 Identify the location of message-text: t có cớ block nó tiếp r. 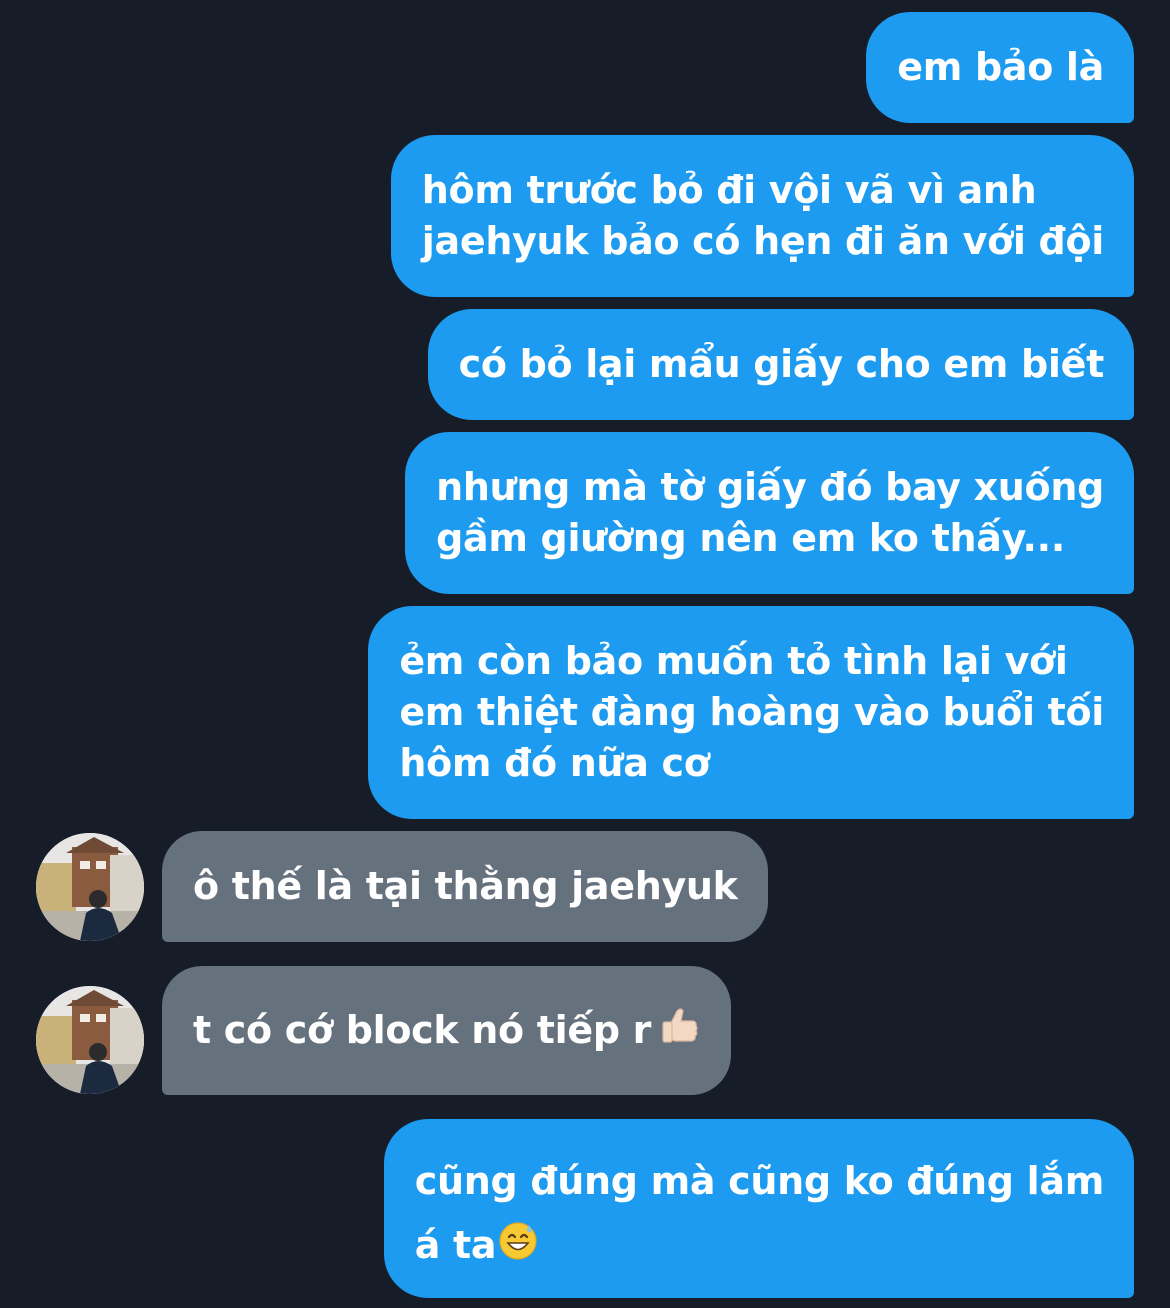
(447, 1032).